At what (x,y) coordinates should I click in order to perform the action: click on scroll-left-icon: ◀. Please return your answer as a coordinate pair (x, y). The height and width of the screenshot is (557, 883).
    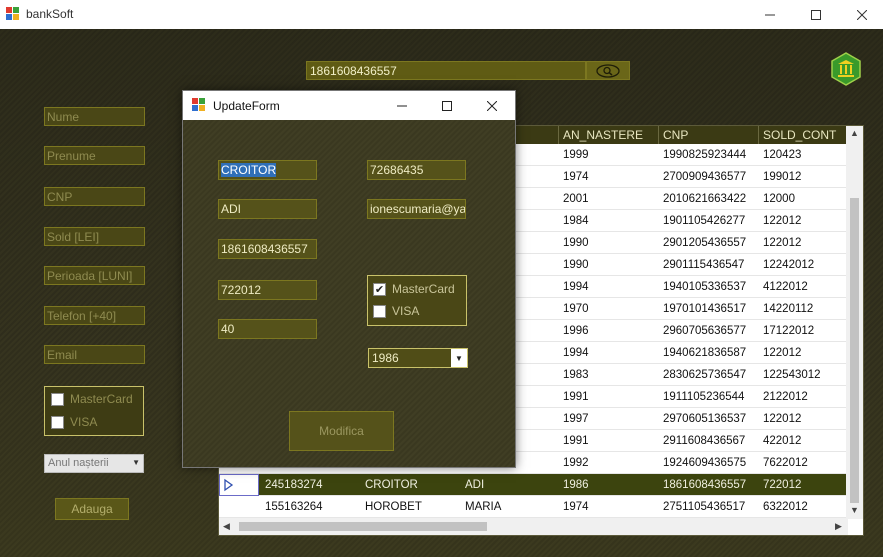
    Looking at the image, I should click on (226, 526).